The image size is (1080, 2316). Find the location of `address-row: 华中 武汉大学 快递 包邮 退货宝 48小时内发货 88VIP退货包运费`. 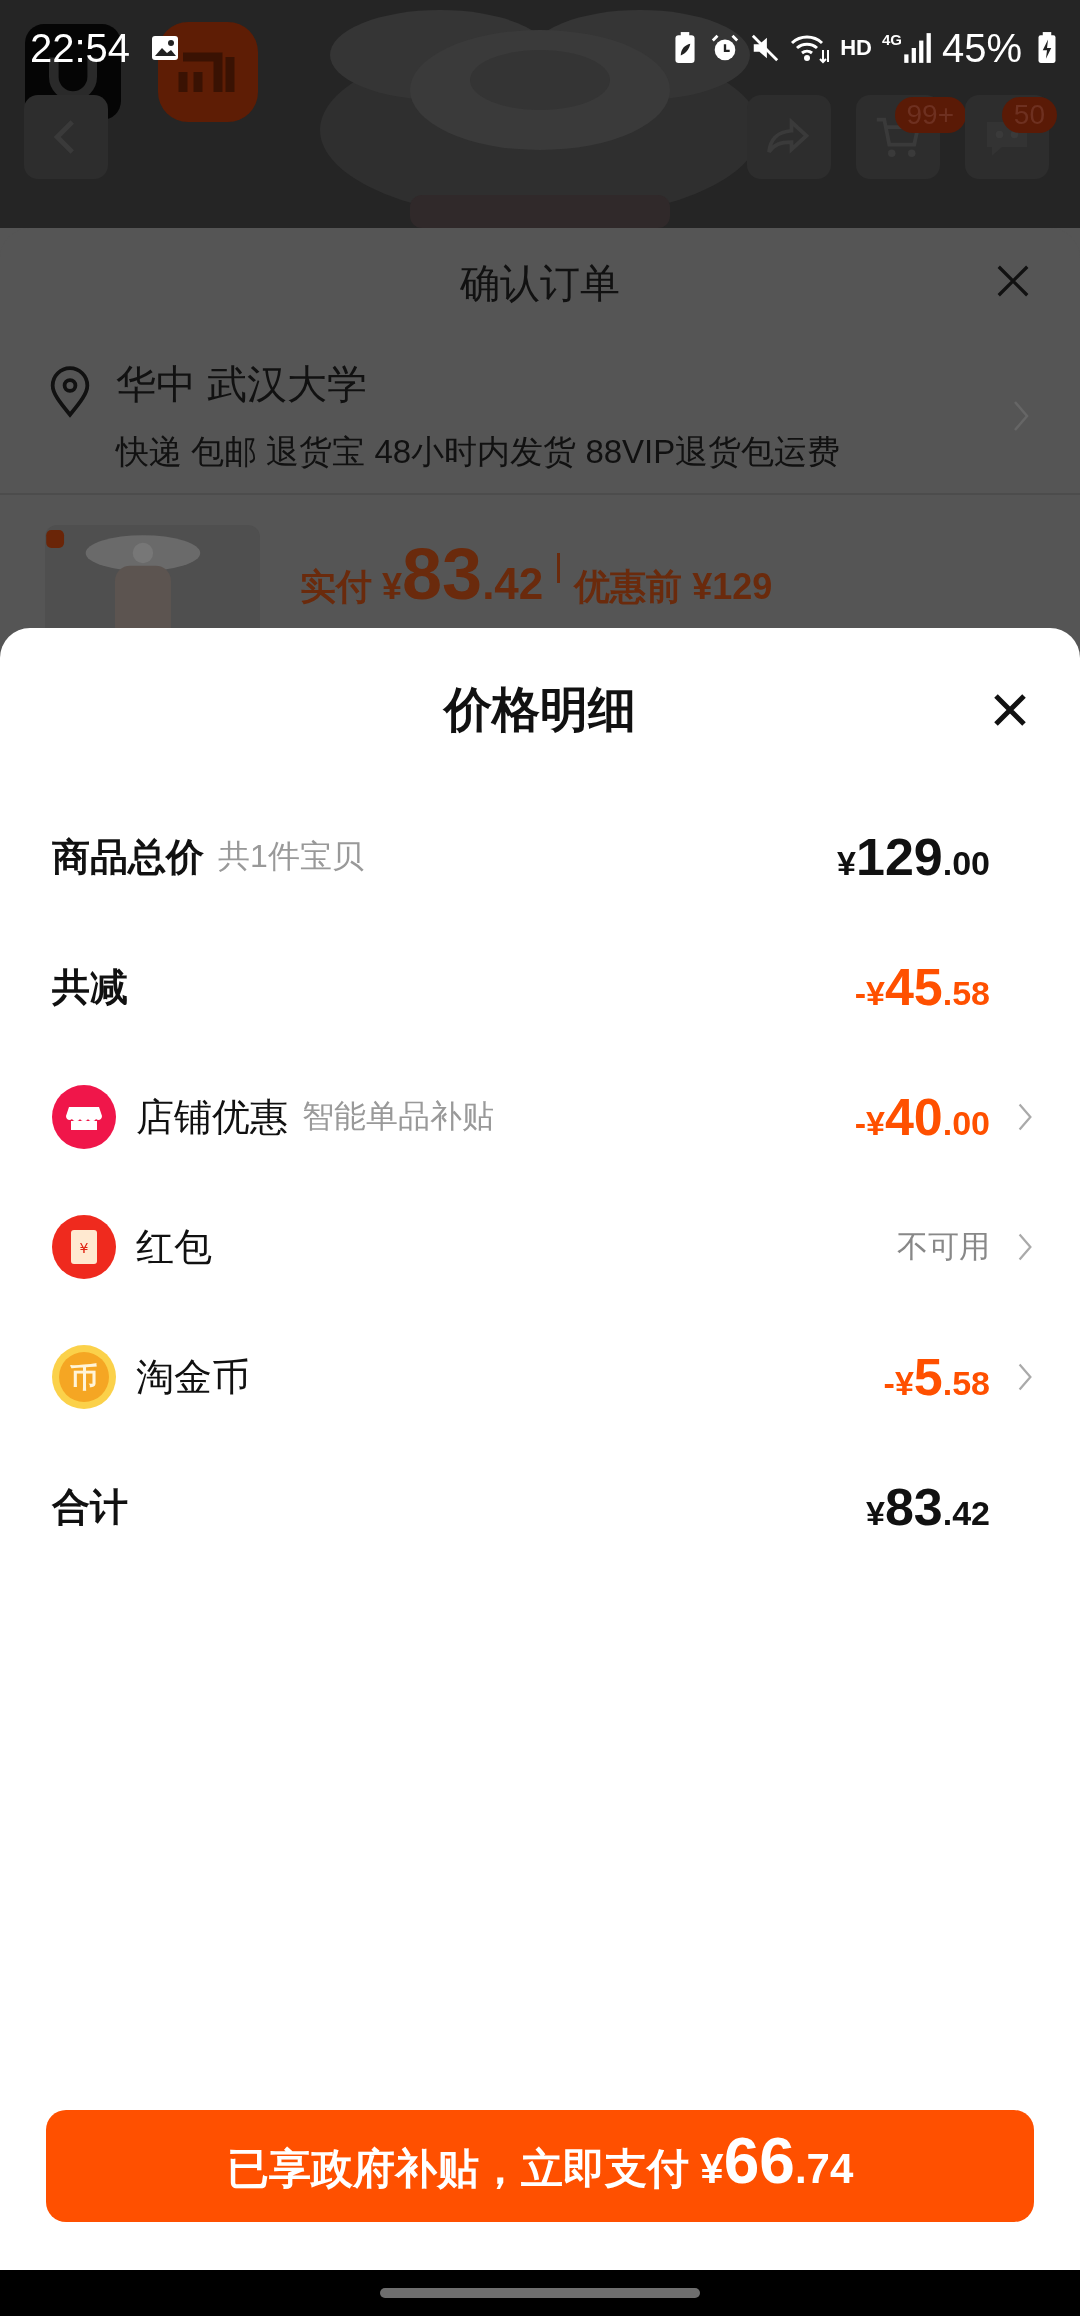

address-row: 华中 武汉大学 快递 包邮 退货宝 48小时内发货 88VIP退货包运费 is located at coordinates (540, 416).